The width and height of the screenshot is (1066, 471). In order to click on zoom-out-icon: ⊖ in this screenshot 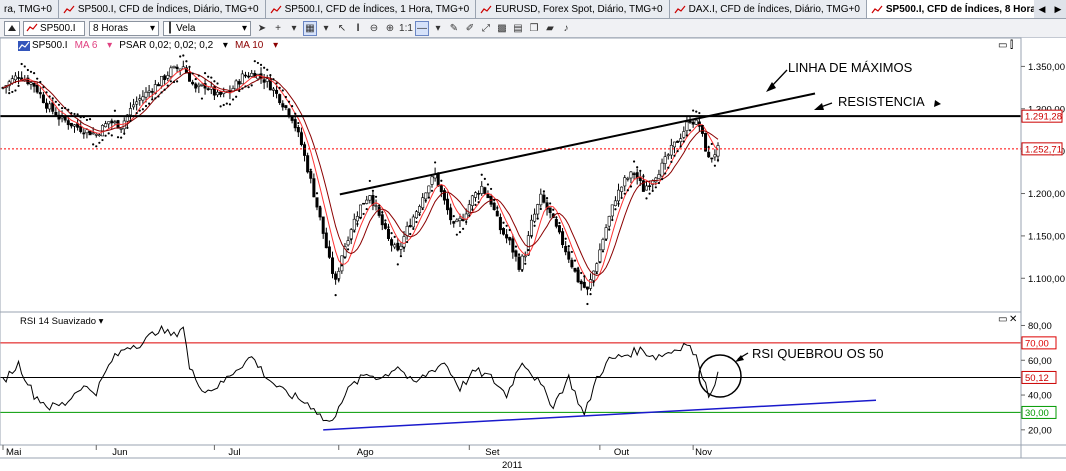, I will do `click(374, 28)`.